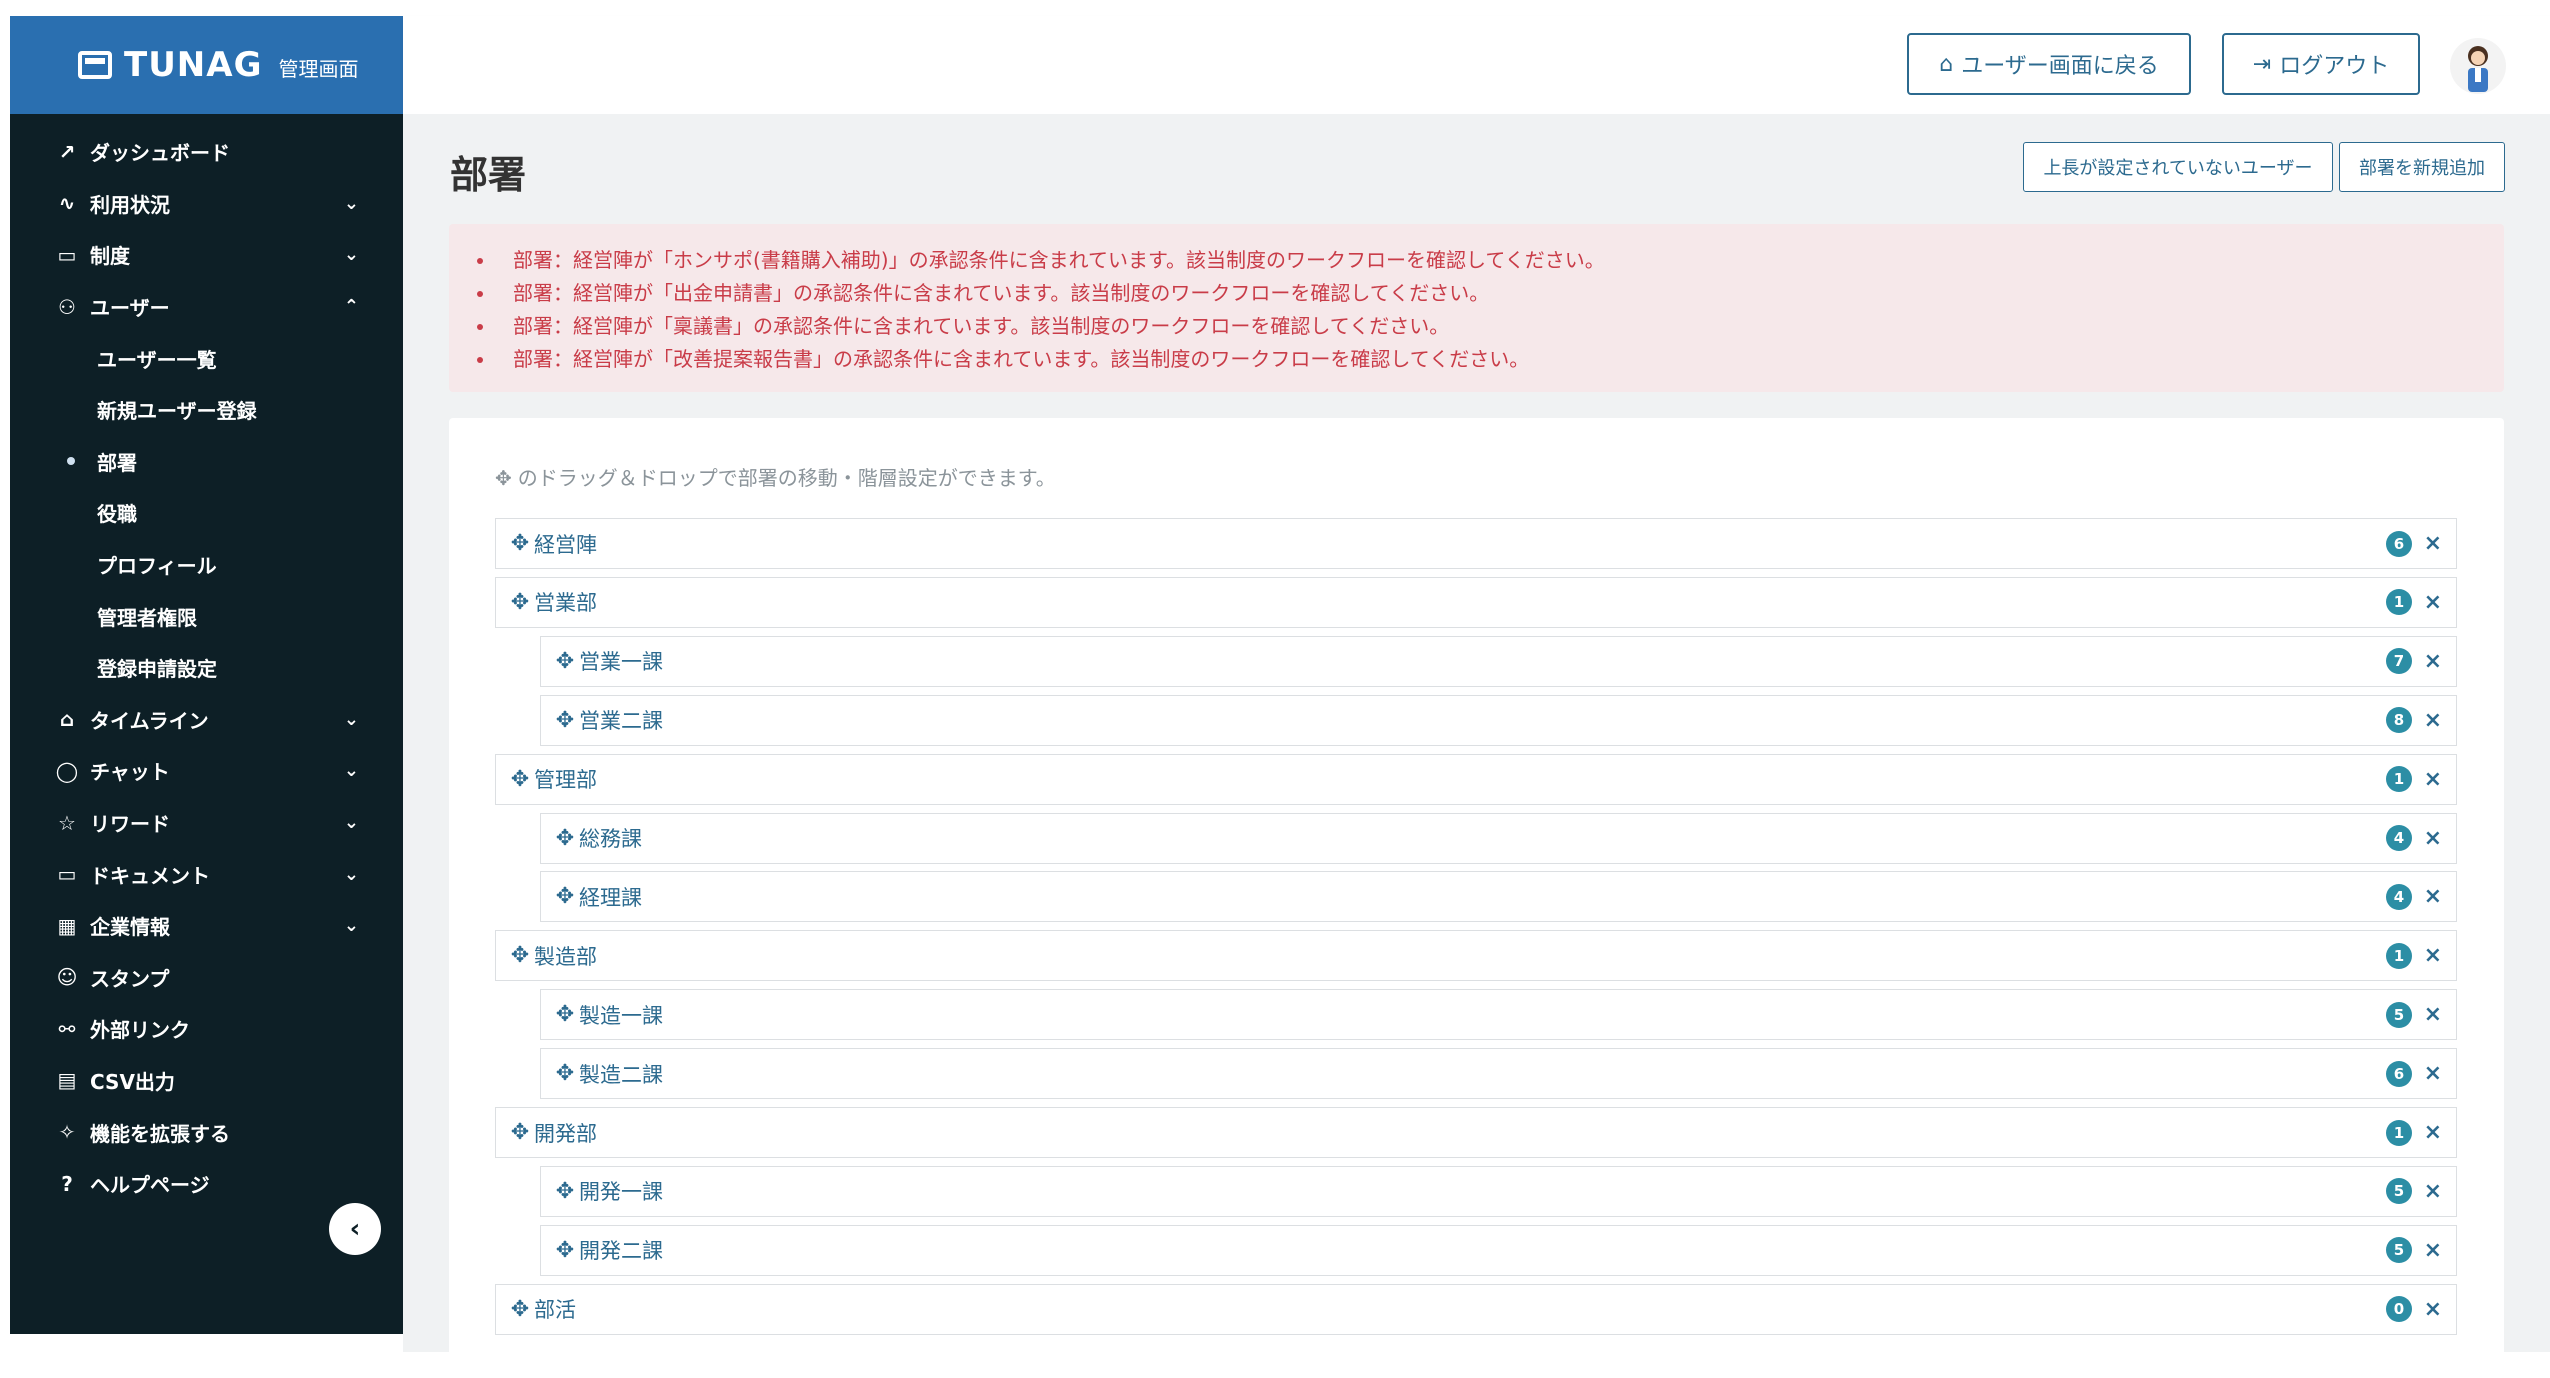 This screenshot has height=1378, width=2550. What do you see at coordinates (565, 544) in the screenshot?
I see `department-name-link: 経営陣` at bounding box center [565, 544].